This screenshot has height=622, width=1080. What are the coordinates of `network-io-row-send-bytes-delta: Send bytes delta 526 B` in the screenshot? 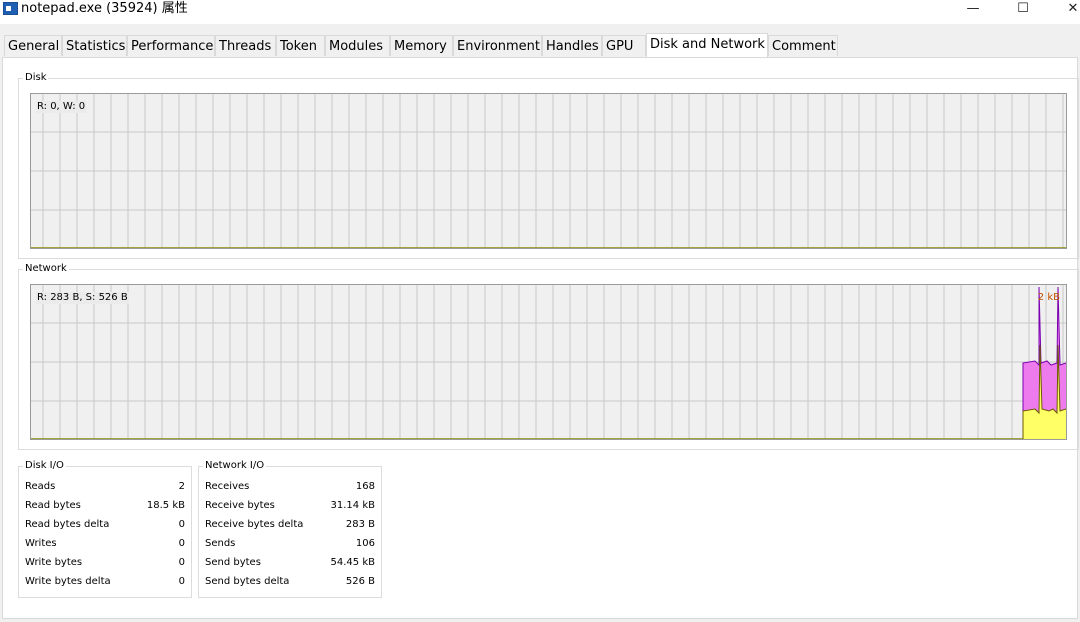 It's located at (290, 581).